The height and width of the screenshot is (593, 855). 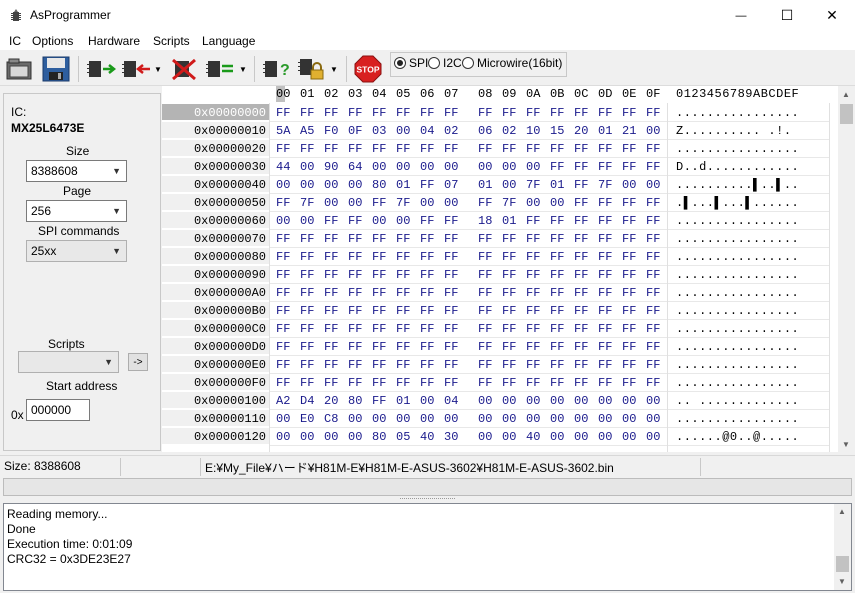 I want to click on page-select: 256 ▼, so click(x=76, y=211).